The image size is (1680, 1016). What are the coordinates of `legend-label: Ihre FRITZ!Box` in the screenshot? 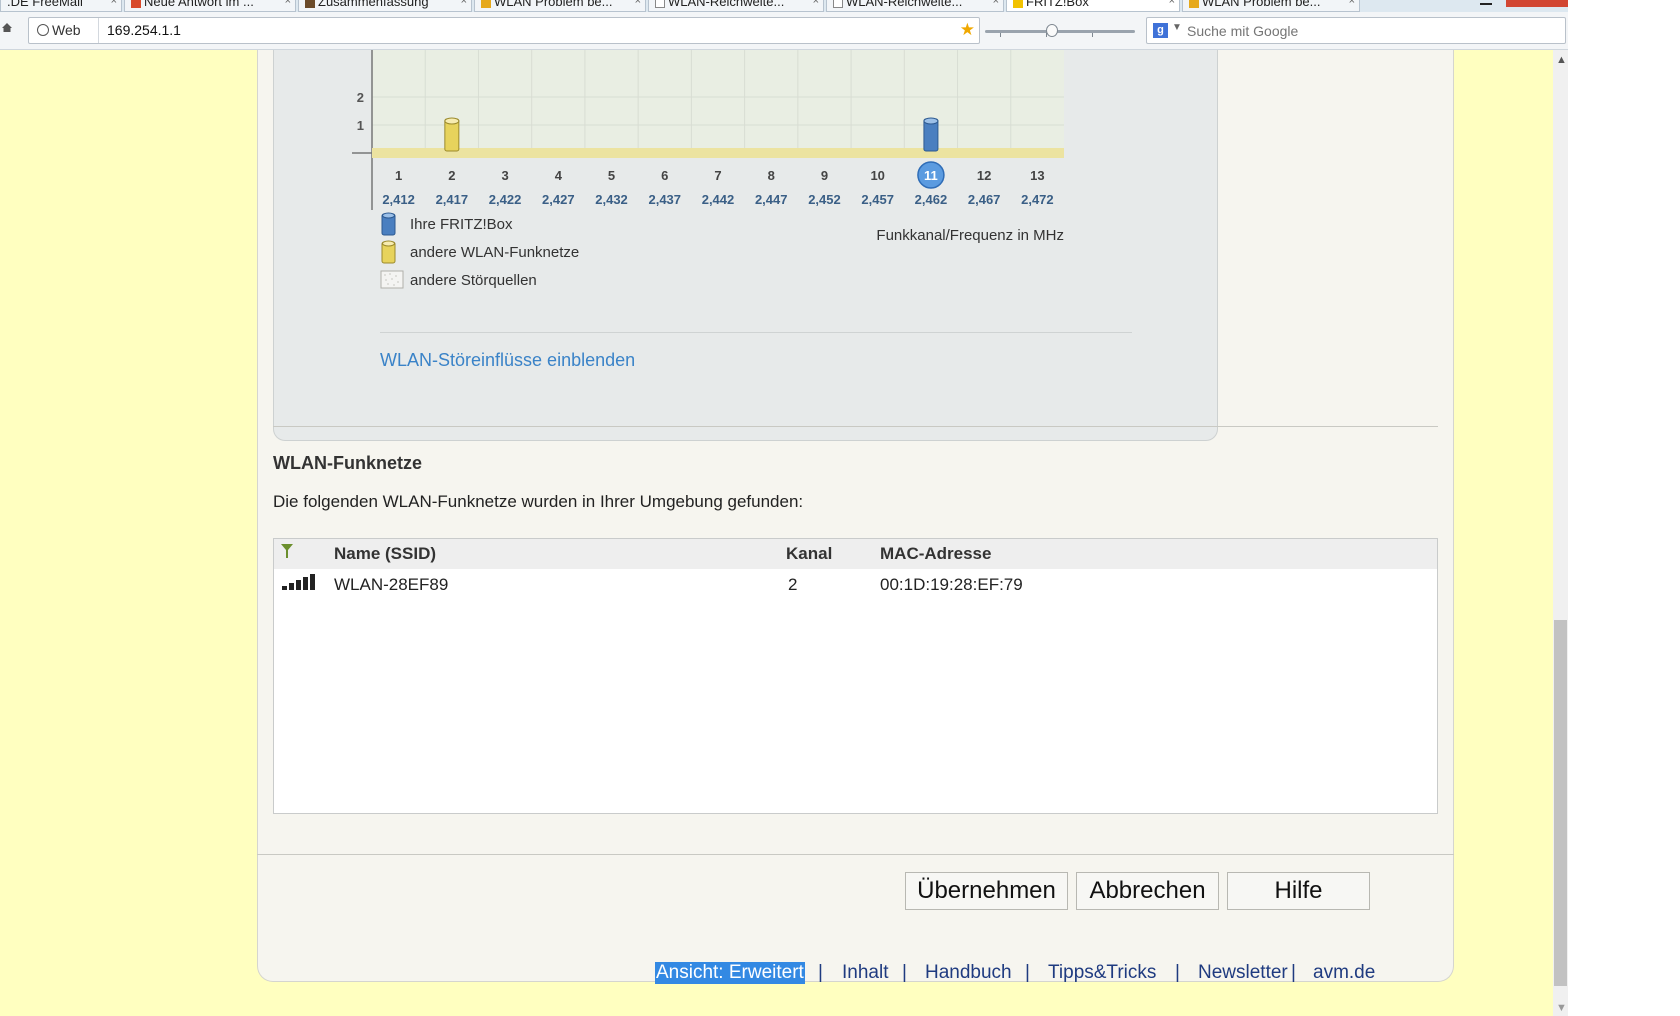 It's located at (461, 224).